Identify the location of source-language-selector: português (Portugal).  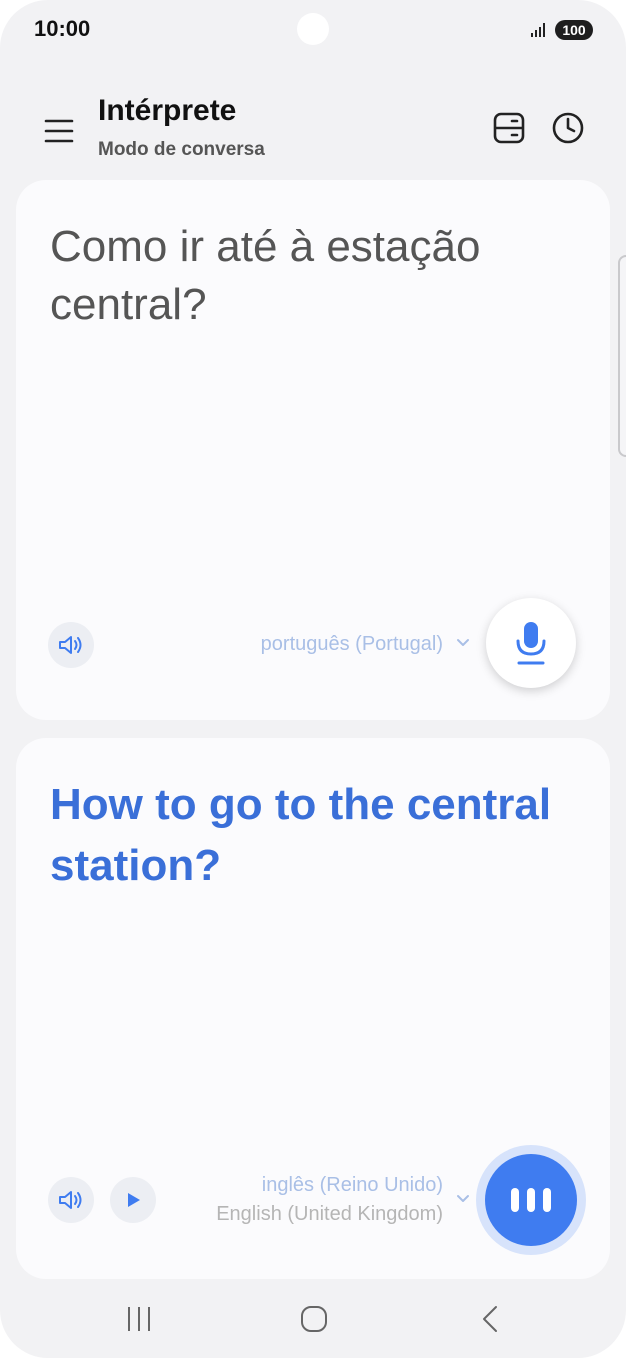
(352, 644).